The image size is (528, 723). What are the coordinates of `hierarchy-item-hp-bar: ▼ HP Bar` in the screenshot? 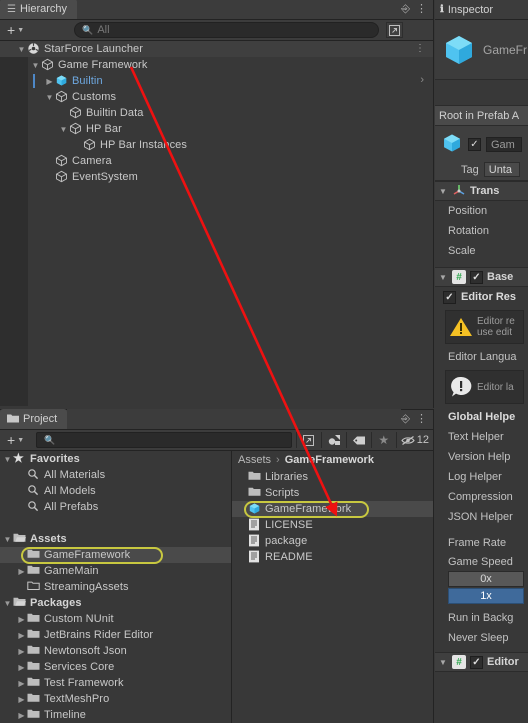 It's located at (216, 129).